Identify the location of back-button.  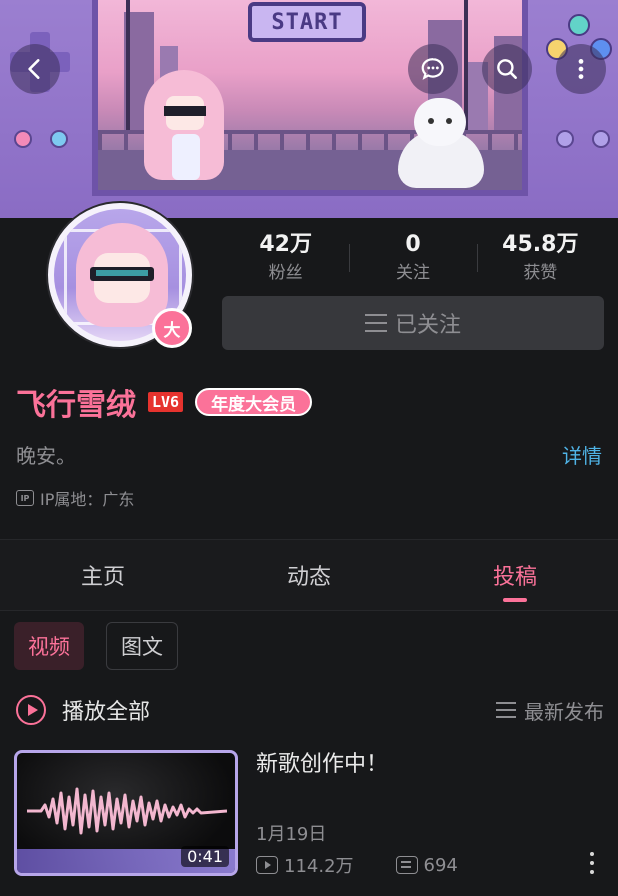
(35, 69).